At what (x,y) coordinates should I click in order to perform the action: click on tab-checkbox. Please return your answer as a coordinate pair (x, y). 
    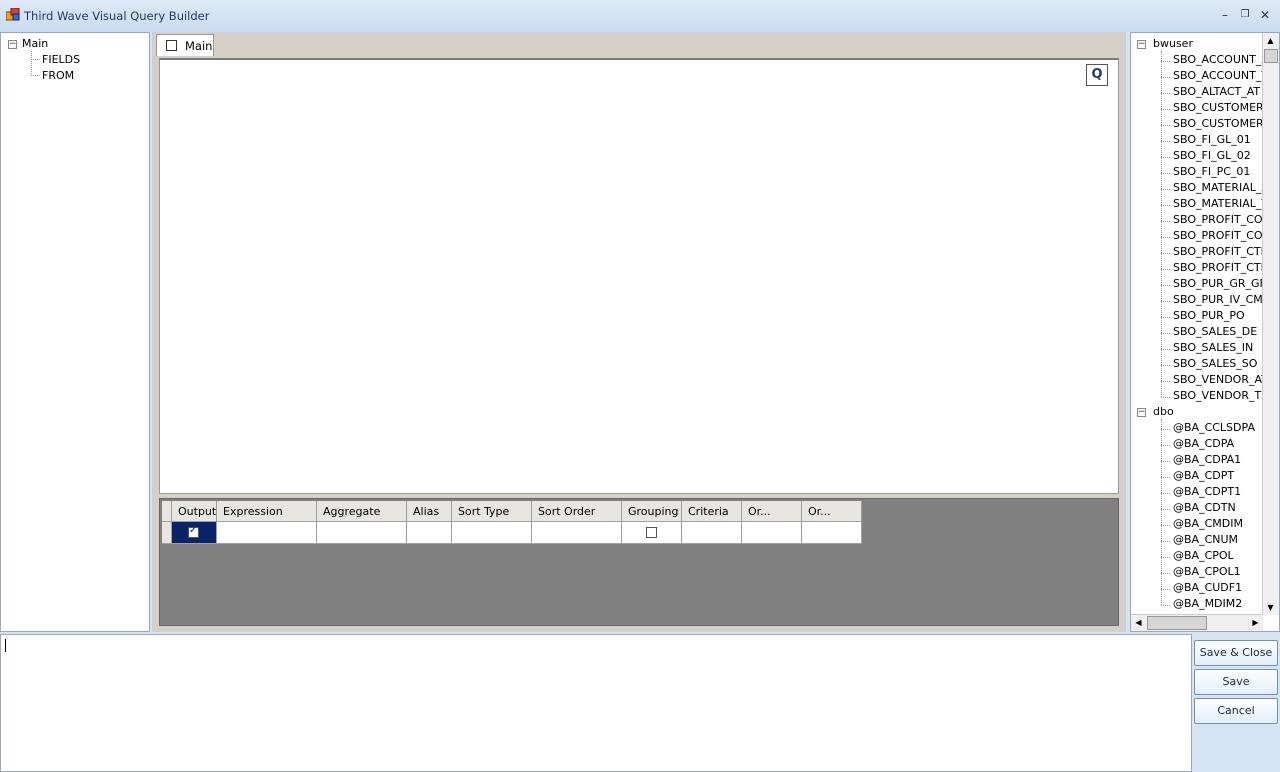
    Looking at the image, I should click on (171, 45).